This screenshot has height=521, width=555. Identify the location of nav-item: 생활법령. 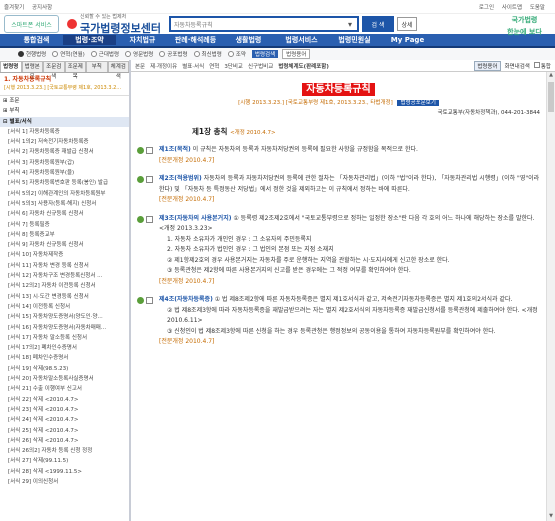
(248, 40).